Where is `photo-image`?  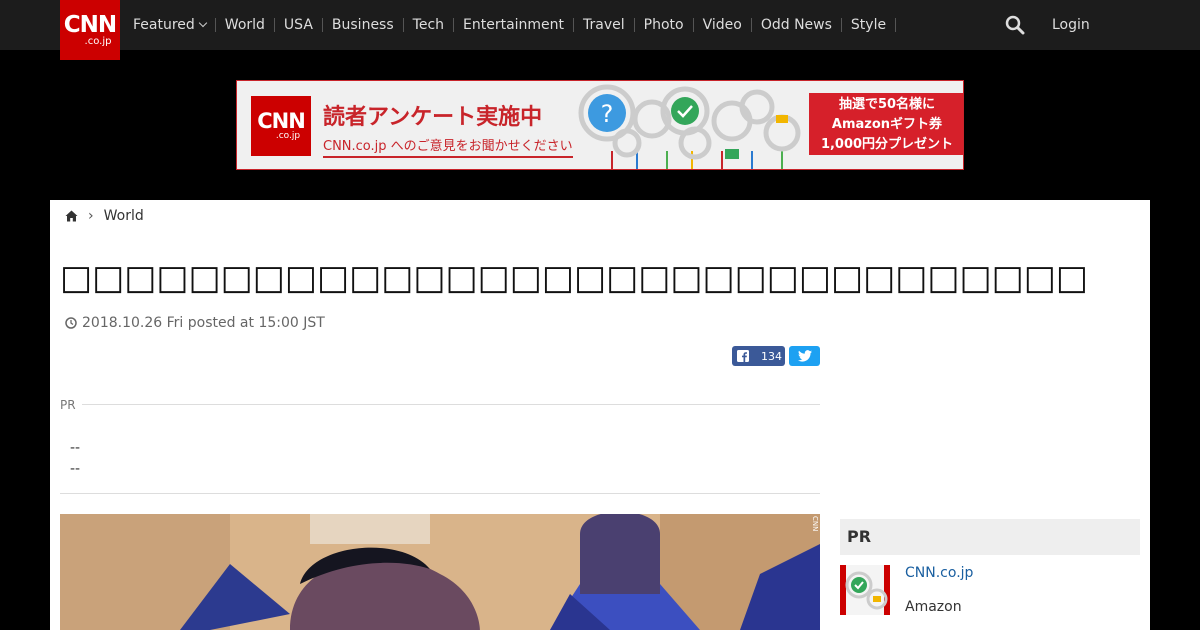 photo-image is located at coordinates (440, 572).